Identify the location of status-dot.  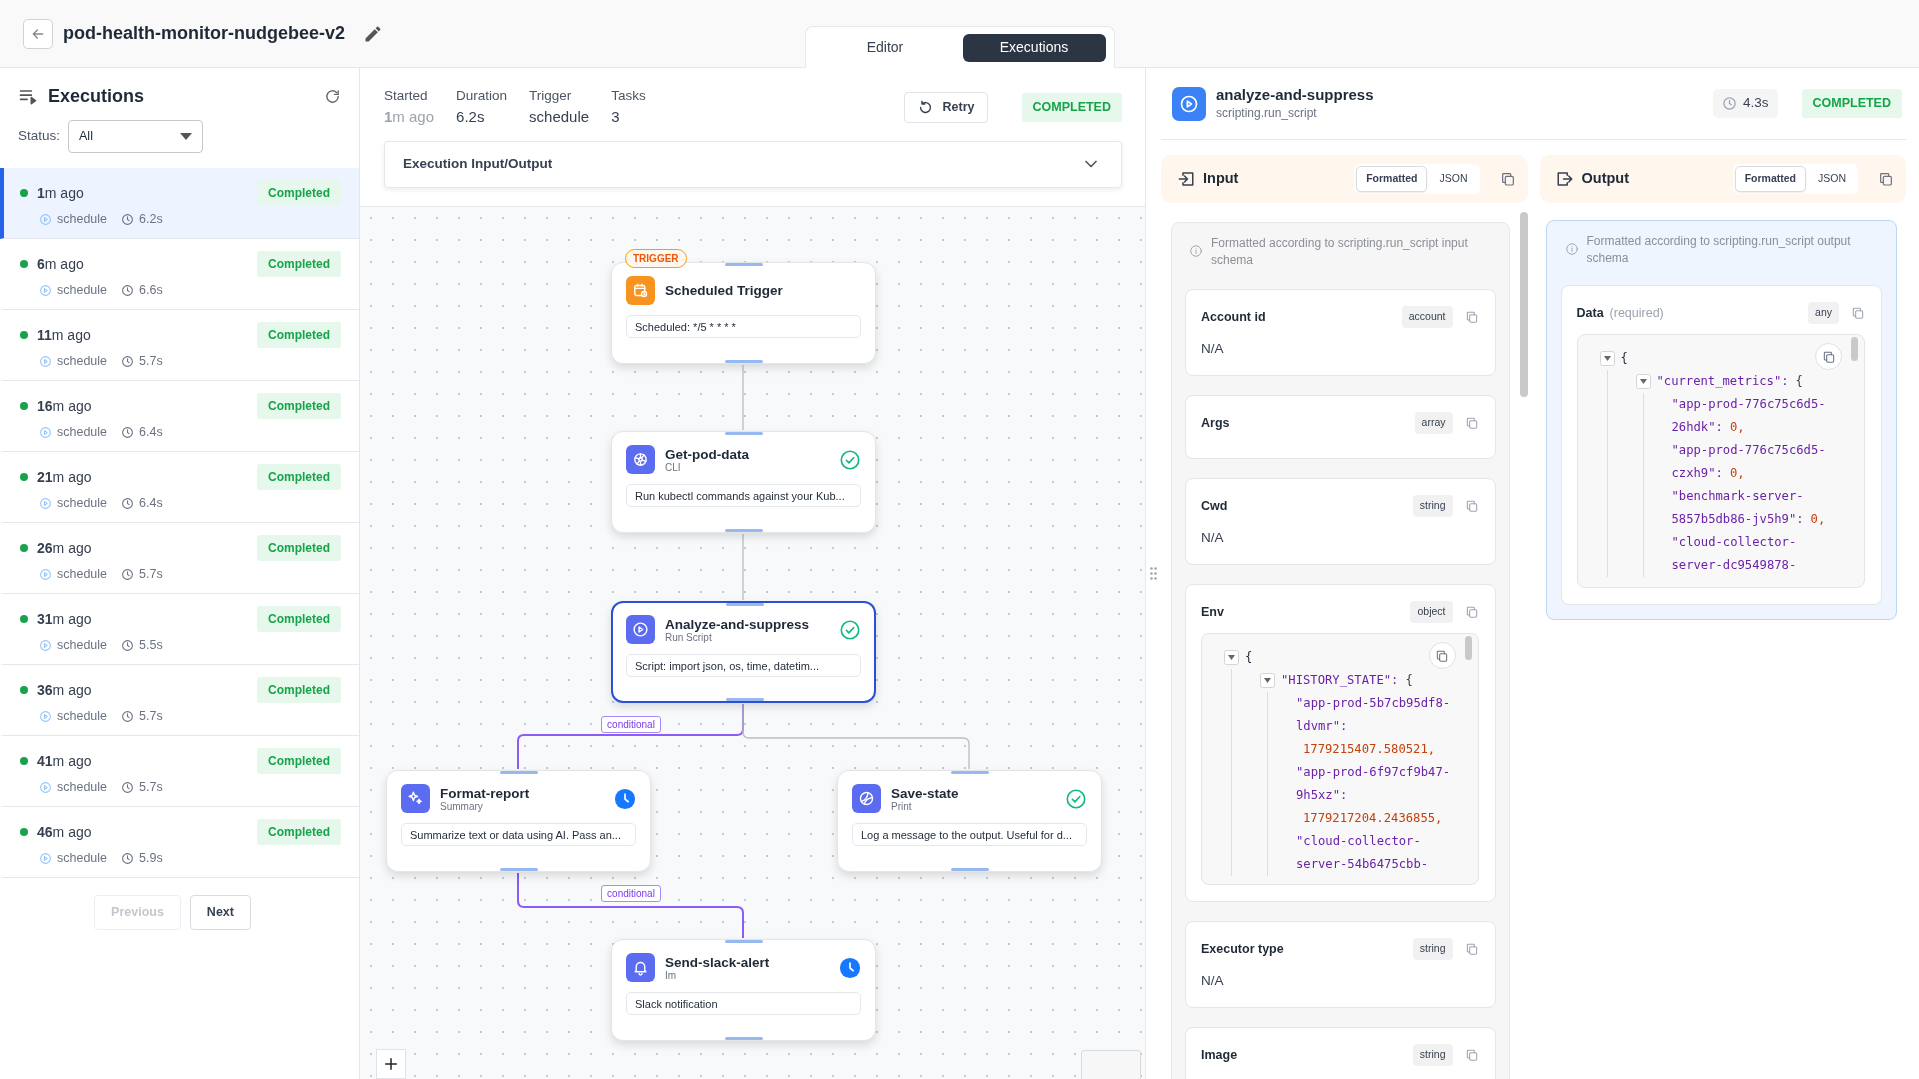
(24, 477).